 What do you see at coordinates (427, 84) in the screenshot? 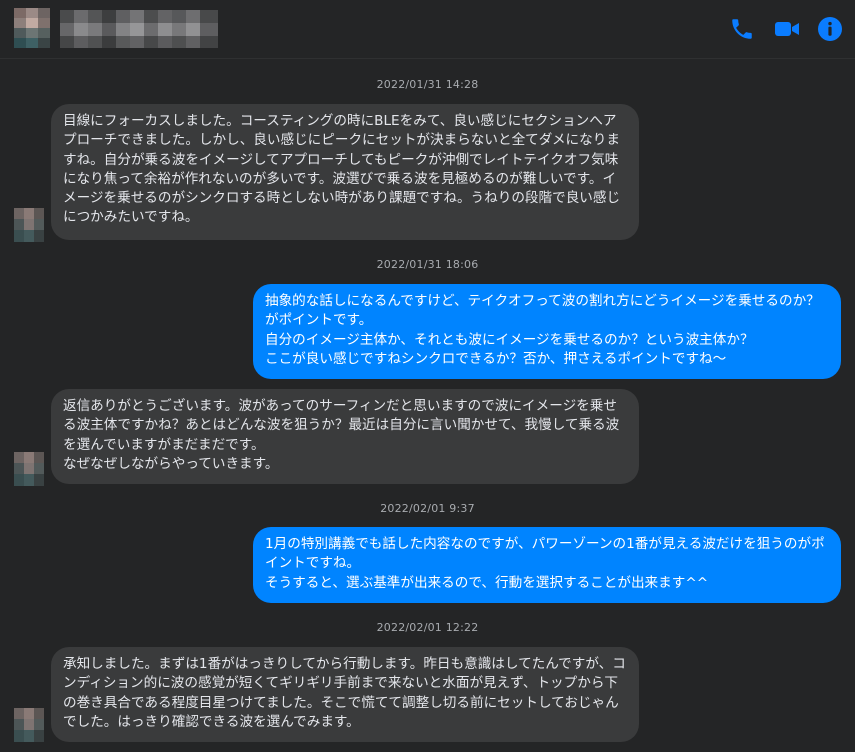
I see `message-timestamp: 2022/01/31 14:28` at bounding box center [427, 84].